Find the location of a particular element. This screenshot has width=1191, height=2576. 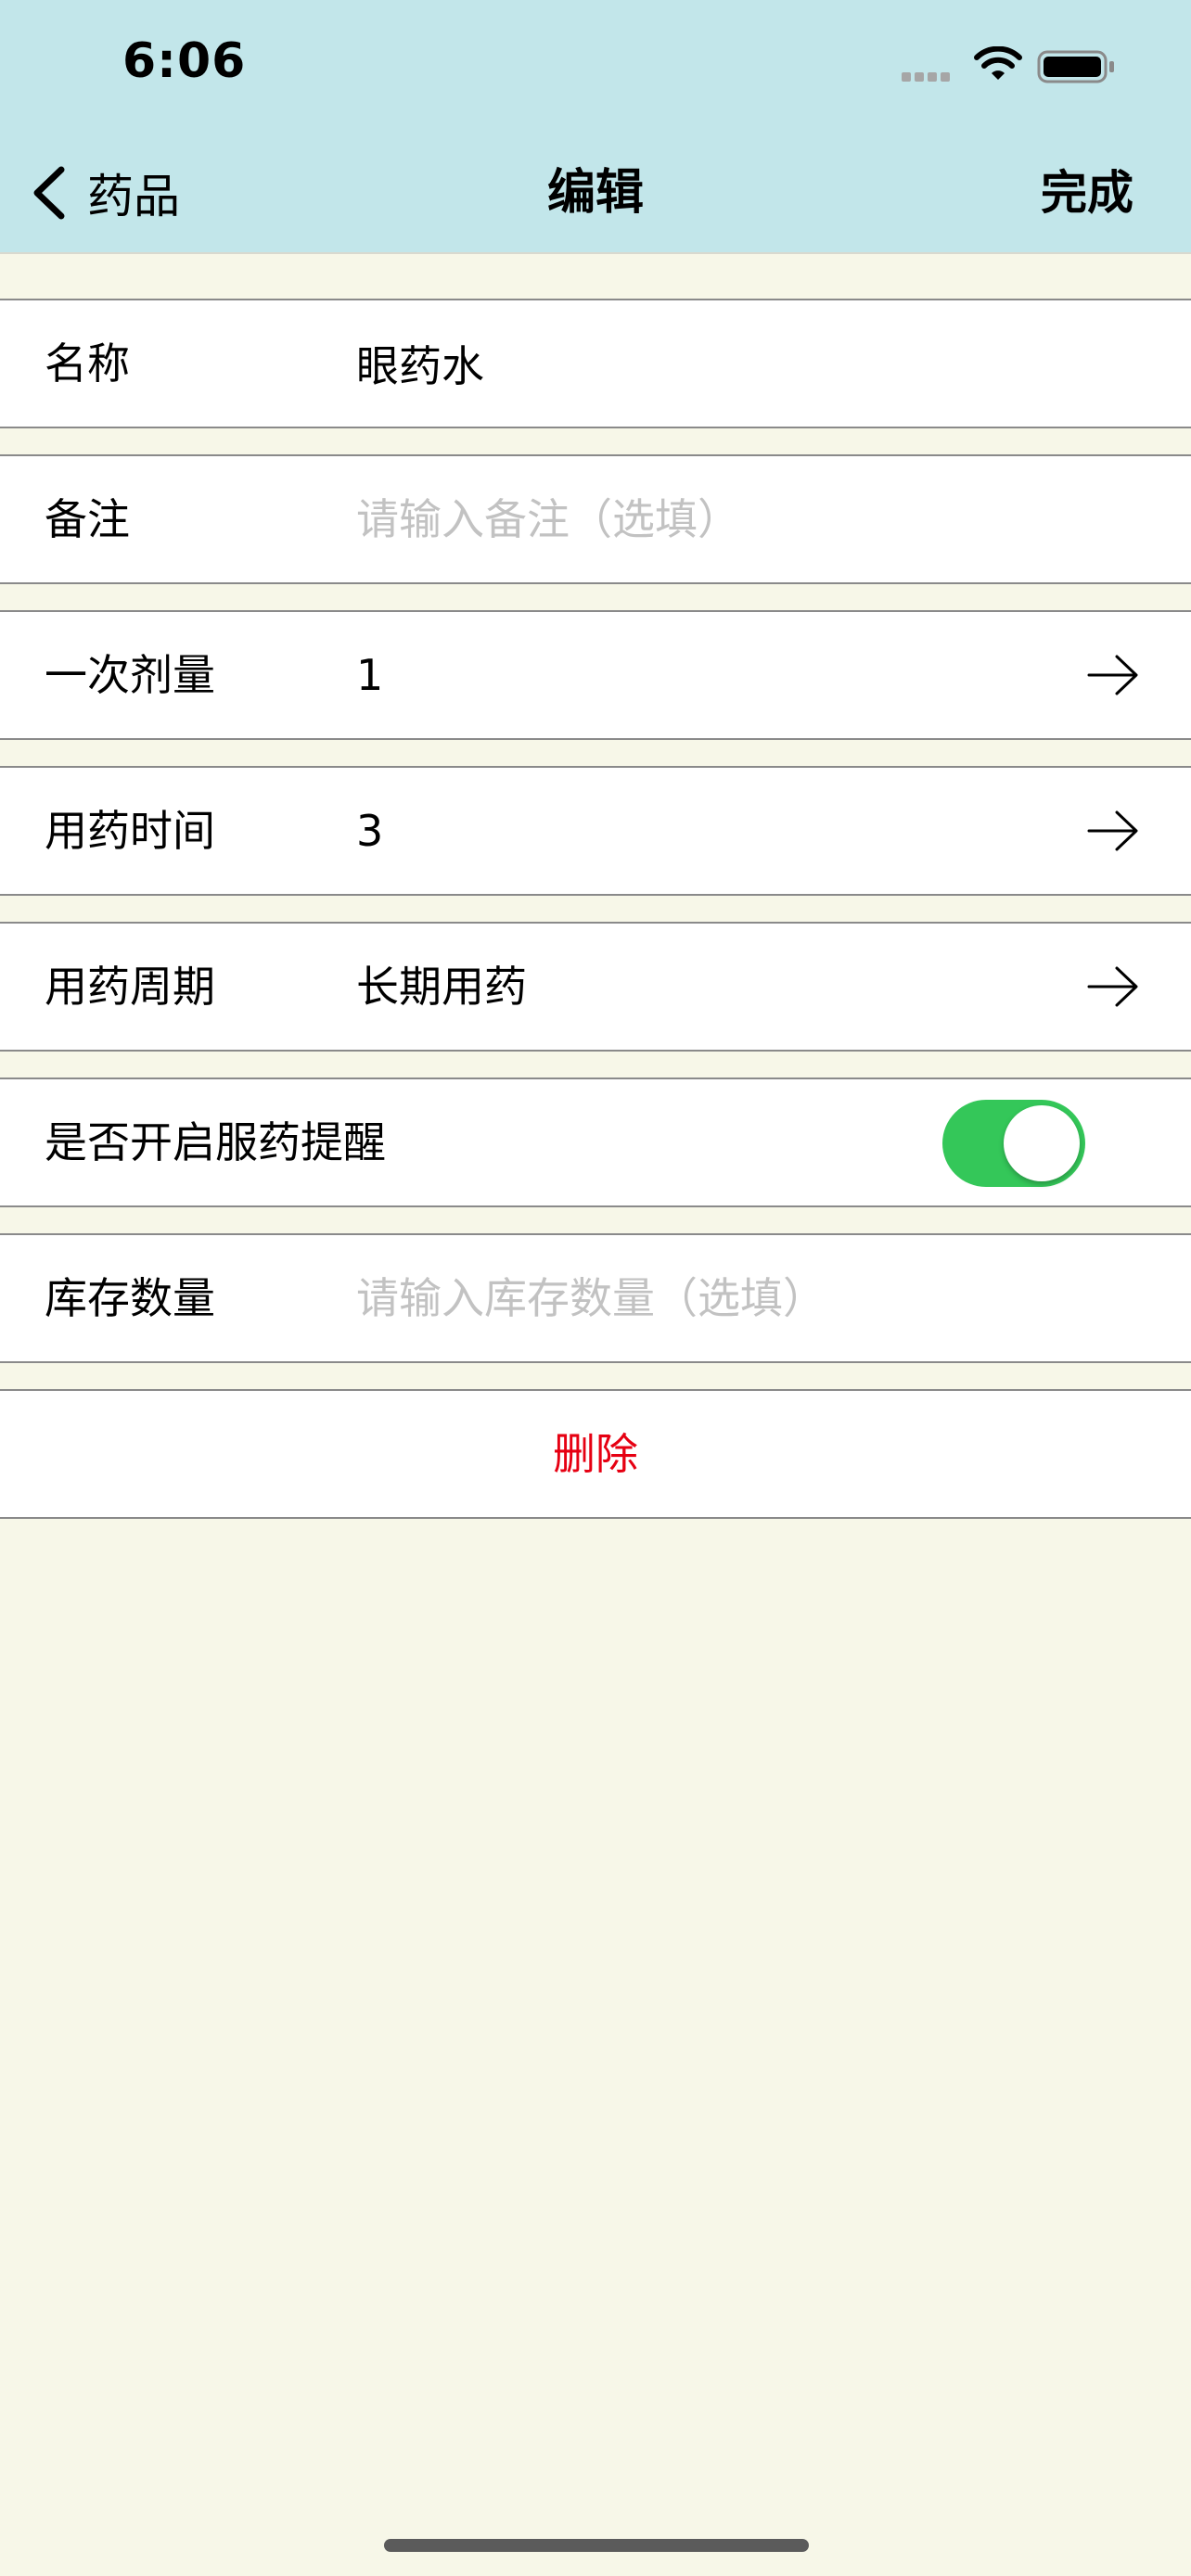

dose-value: 1 is located at coordinates (370, 675).